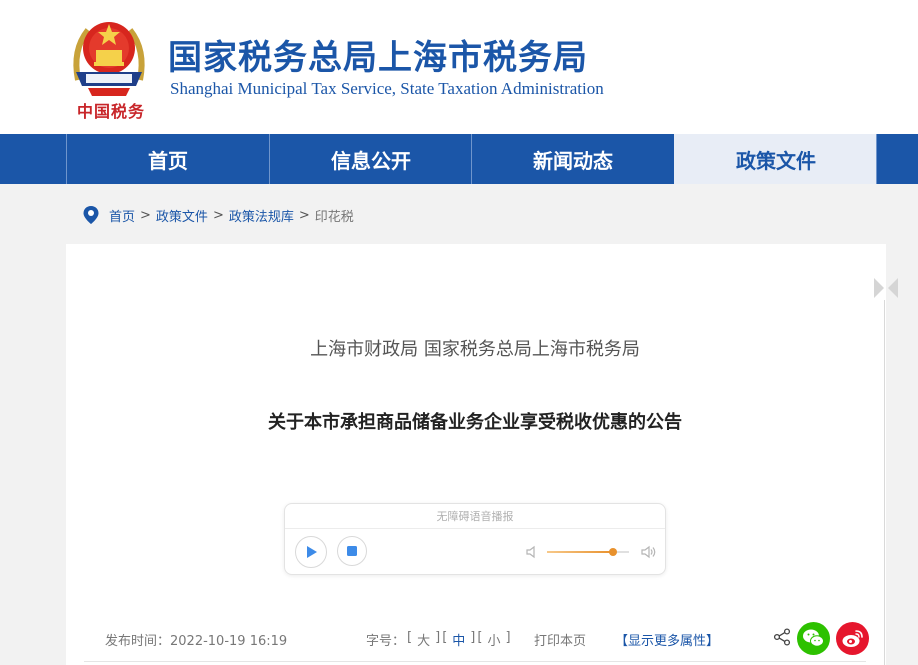 This screenshot has width=918, height=665. I want to click on stop-icon, so click(352, 551).